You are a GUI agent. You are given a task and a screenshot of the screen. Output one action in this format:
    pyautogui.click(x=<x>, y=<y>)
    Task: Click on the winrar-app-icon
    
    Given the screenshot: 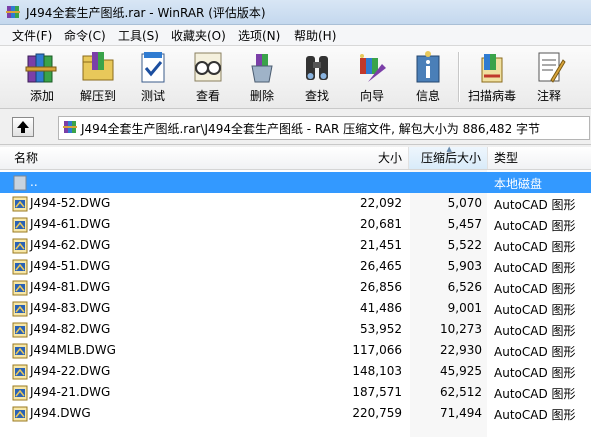 What is the action you would take?
    pyautogui.click(x=13, y=12)
    